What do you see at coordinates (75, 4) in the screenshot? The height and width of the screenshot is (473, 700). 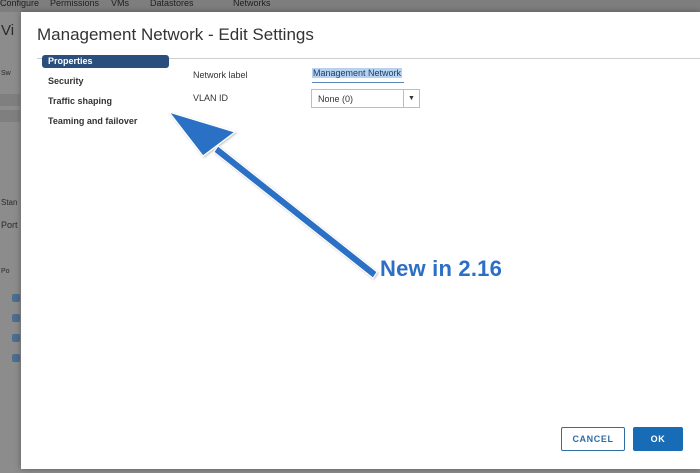 I see `background-tab-permissions: Permissions` at bounding box center [75, 4].